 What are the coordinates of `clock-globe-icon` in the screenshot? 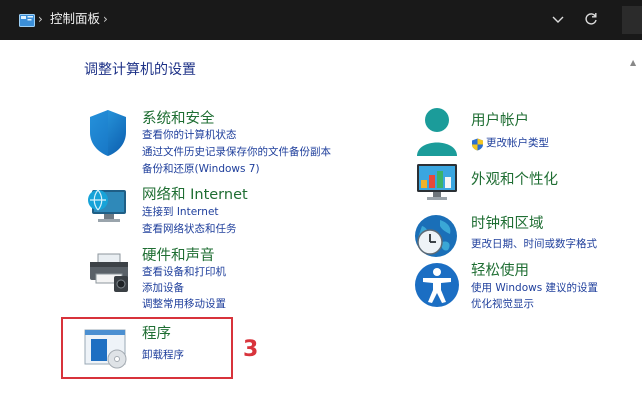 It's located at (436, 238).